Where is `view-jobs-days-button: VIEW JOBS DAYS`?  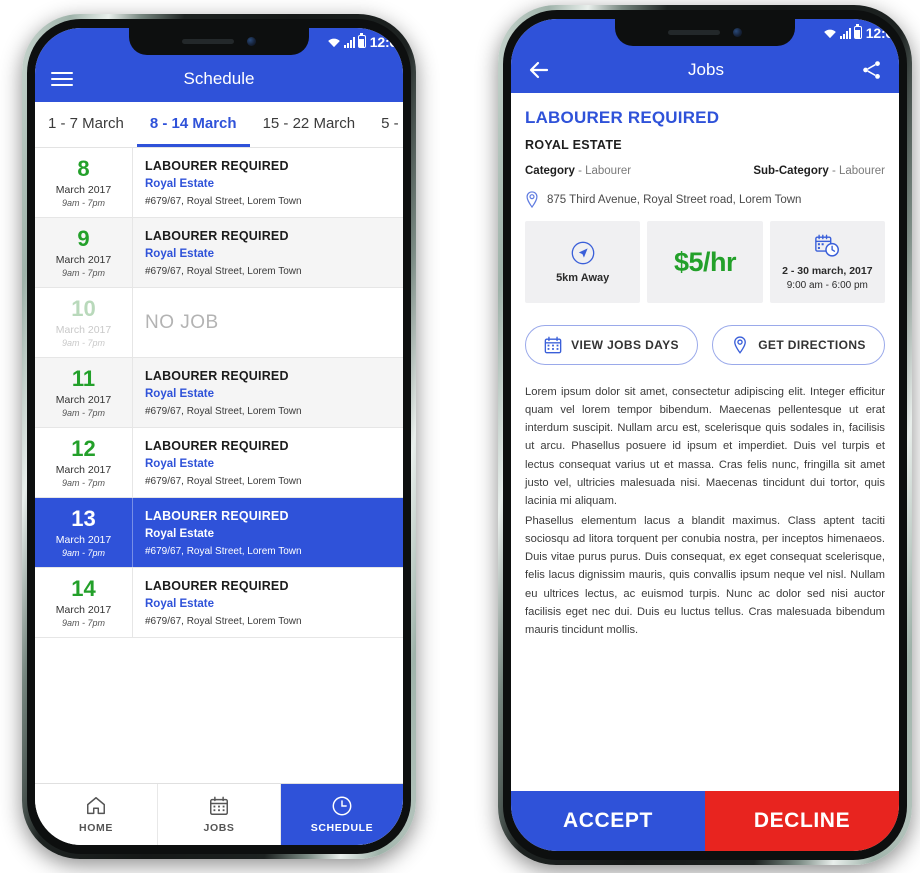
view-jobs-days-button: VIEW JOBS DAYS is located at coordinates (611, 345).